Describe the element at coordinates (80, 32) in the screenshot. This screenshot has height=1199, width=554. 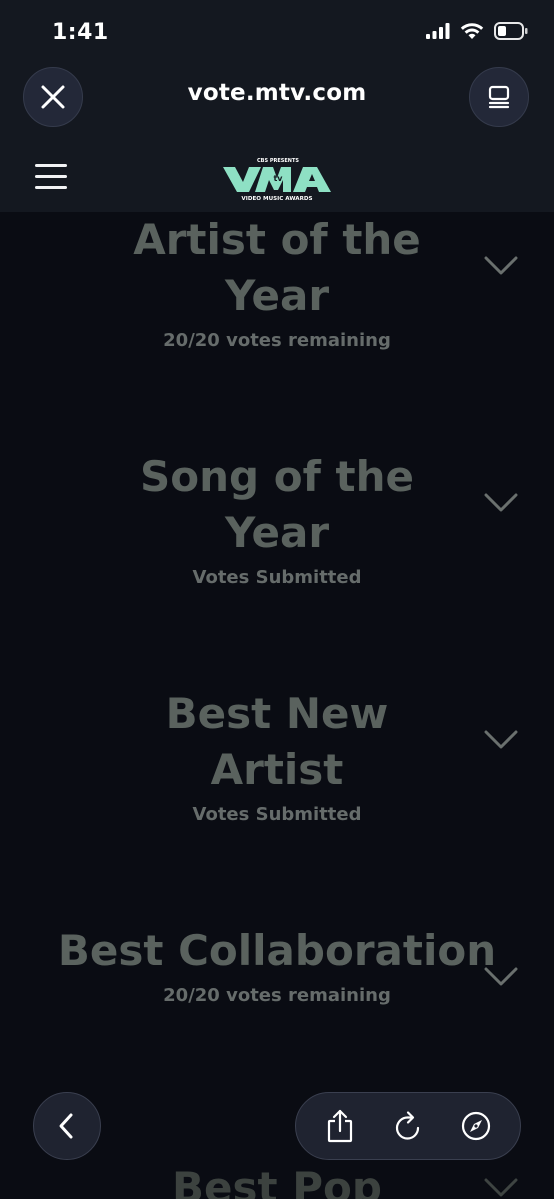
I see `status-time: 1:41` at that location.